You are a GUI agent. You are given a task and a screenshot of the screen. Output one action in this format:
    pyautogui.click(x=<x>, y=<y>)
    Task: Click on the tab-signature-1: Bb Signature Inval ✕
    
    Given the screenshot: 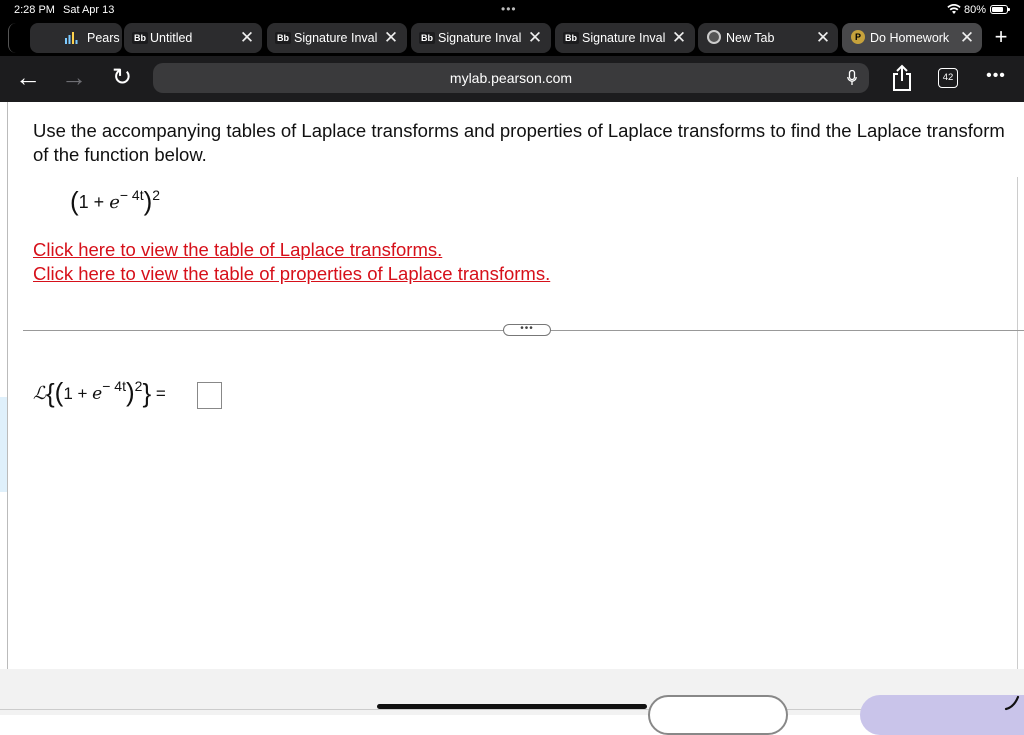 What is the action you would take?
    pyautogui.click(x=337, y=38)
    